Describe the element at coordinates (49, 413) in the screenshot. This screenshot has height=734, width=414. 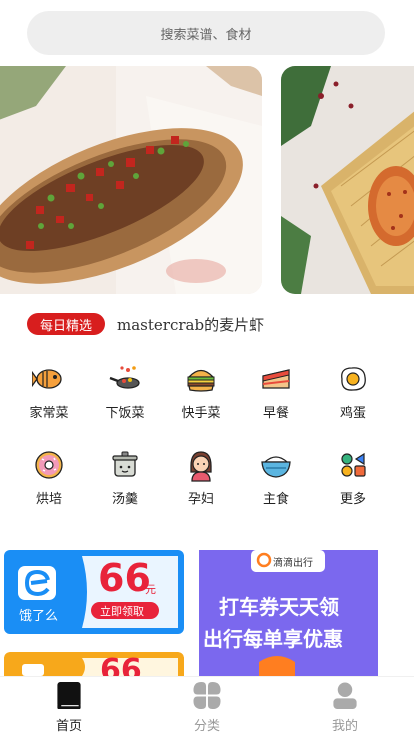
I see `category-label: 家常菜` at that location.